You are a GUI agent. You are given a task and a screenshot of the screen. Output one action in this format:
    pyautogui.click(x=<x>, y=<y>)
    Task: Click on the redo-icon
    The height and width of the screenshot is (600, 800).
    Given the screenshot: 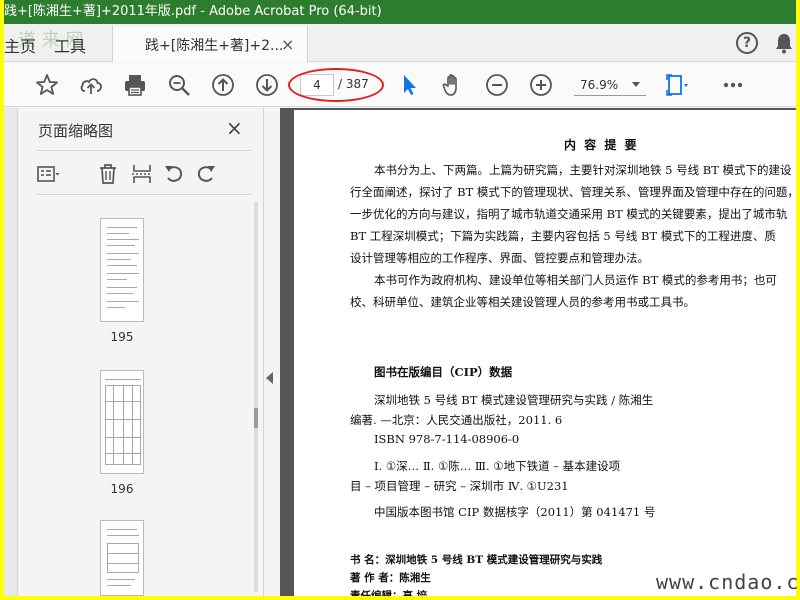 What is the action you would take?
    pyautogui.click(x=206, y=174)
    